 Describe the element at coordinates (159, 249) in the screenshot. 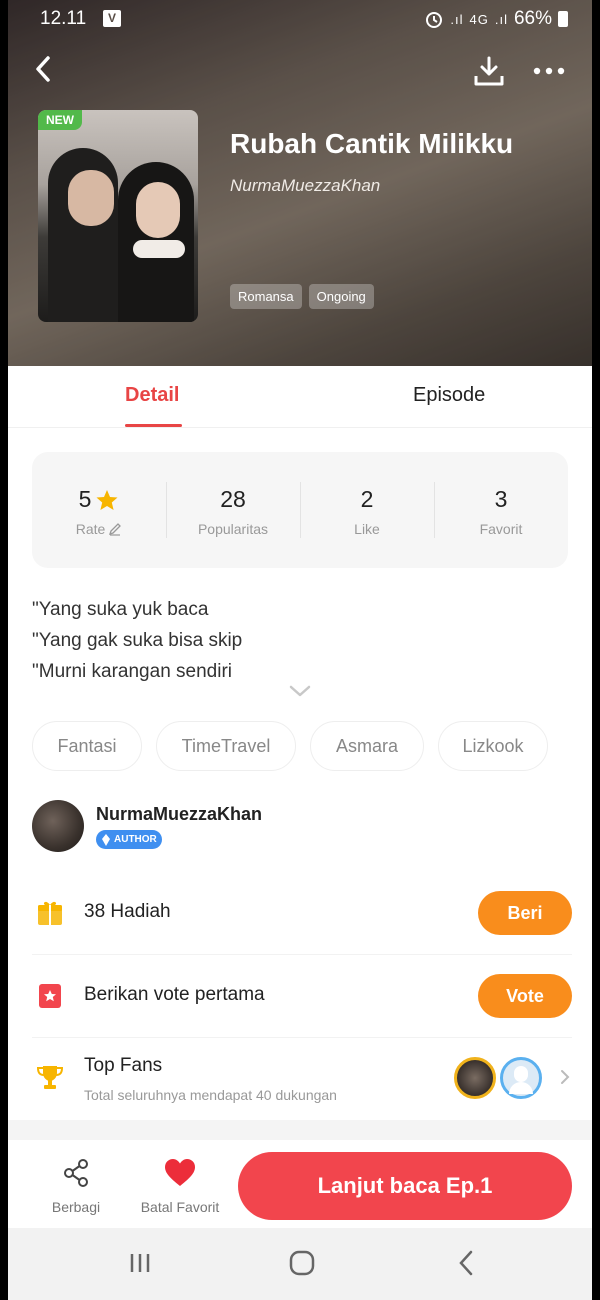

I see `cover-collar` at that location.